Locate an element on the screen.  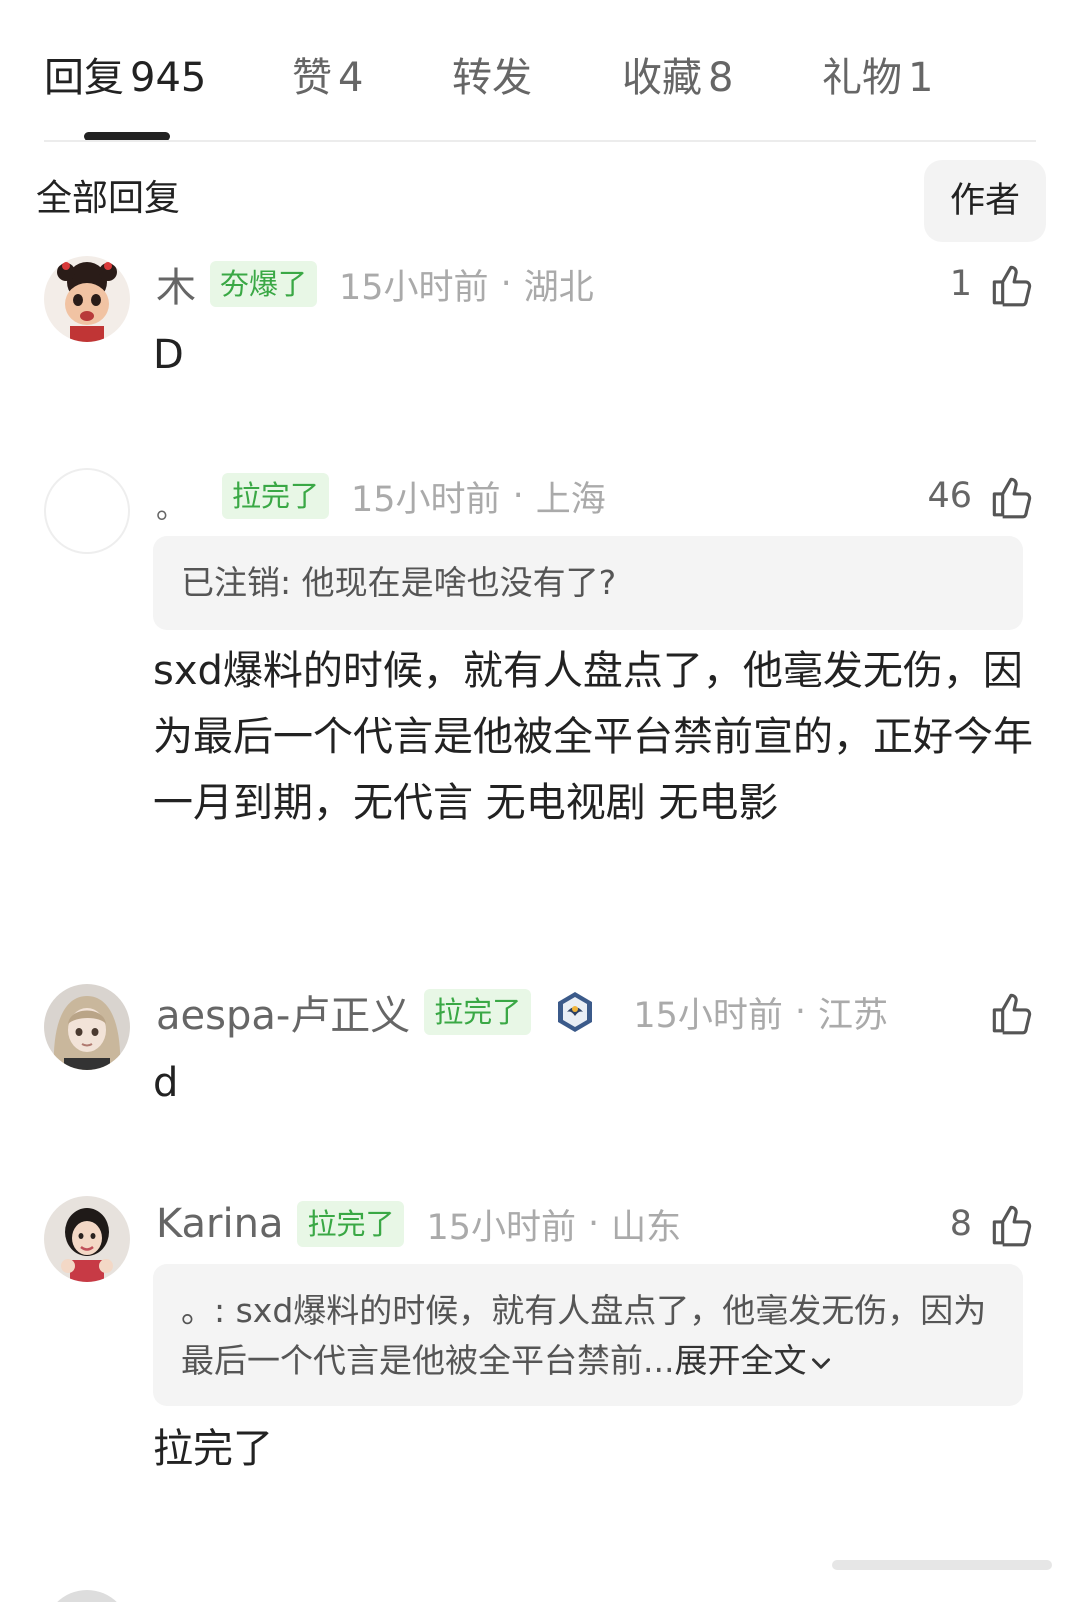
comment-meta: Karina 拉完了 15小时前 · 山东 is located at coordinates (418, 1224).